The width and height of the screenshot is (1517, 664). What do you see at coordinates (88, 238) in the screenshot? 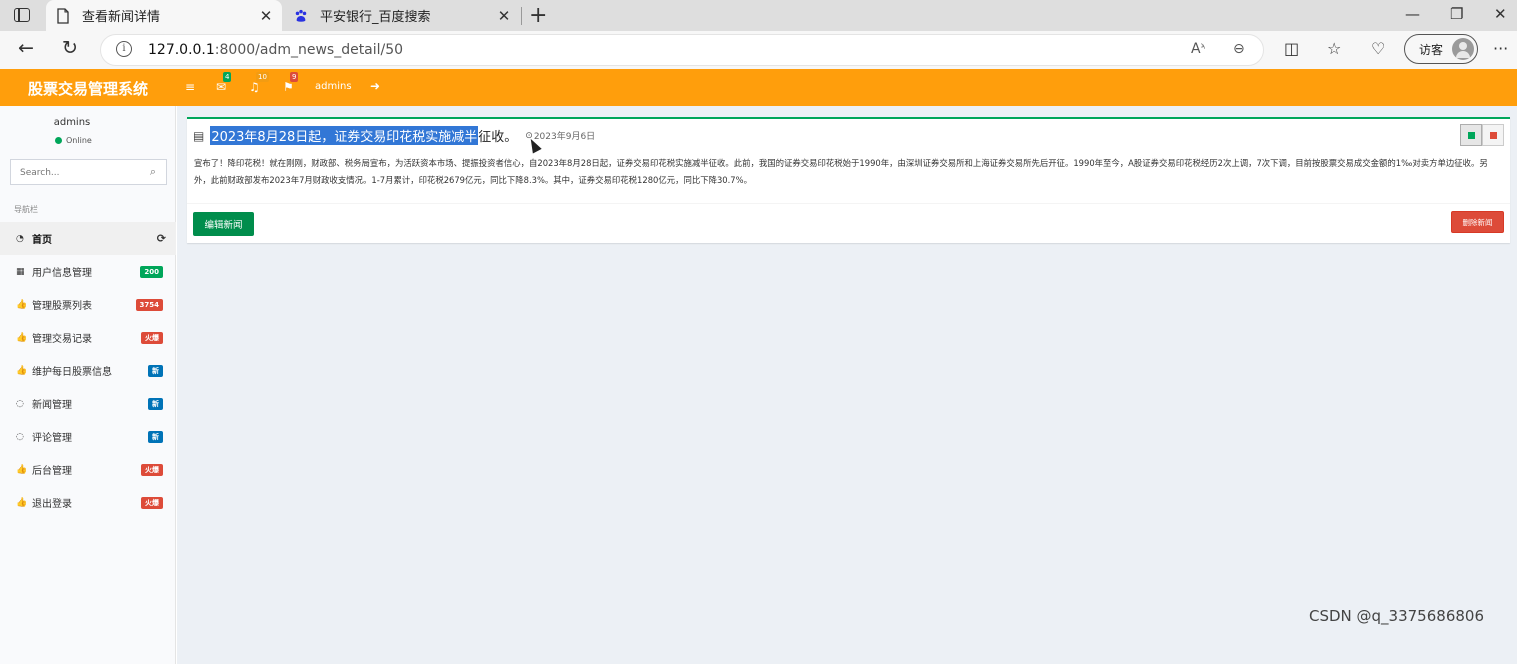
I see `sidebar-item-home: ◔ 首页 ⟳` at bounding box center [88, 238].